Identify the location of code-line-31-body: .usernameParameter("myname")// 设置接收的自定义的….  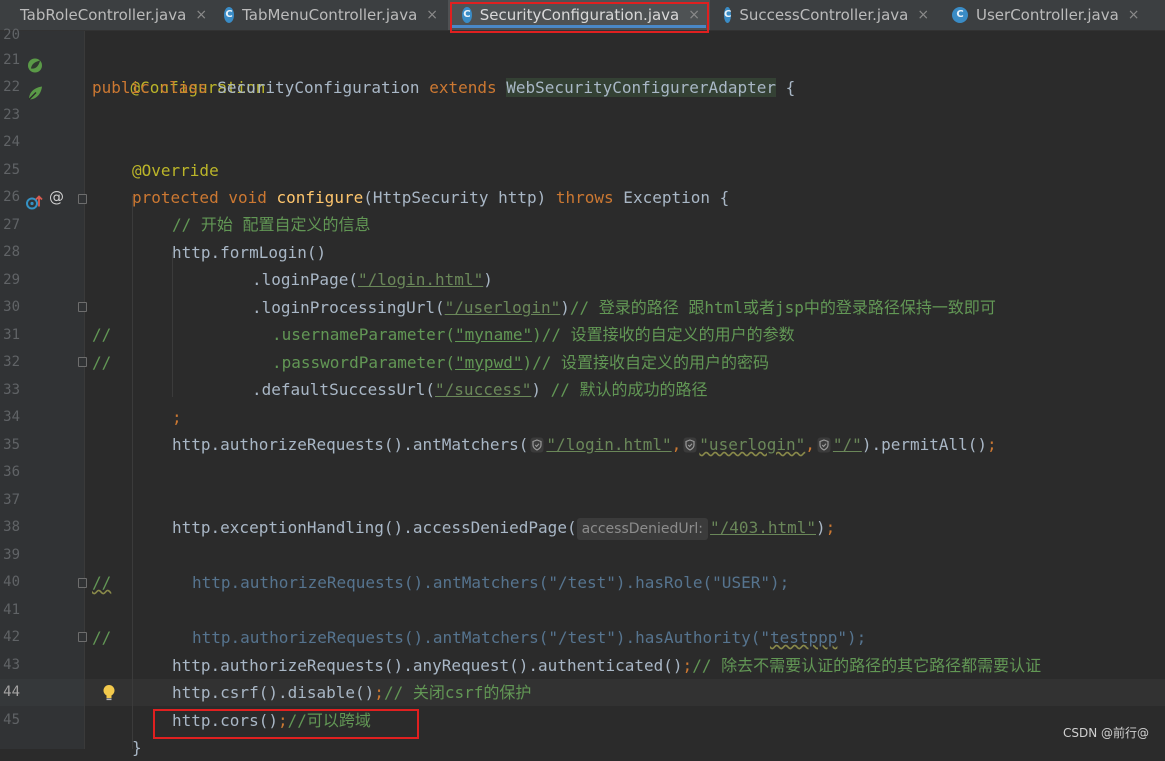
(533, 334).